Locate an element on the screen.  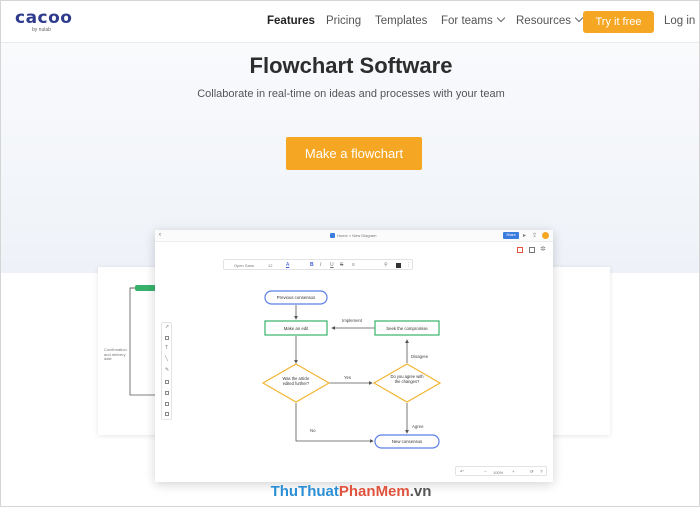
make-flowchart-button: Make a flowchart is located at coordinates (354, 153).